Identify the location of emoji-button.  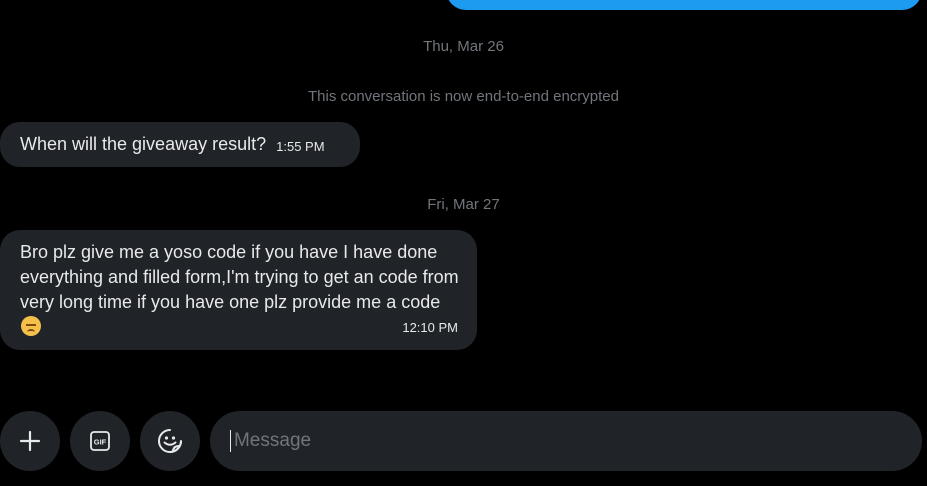
(170, 441).